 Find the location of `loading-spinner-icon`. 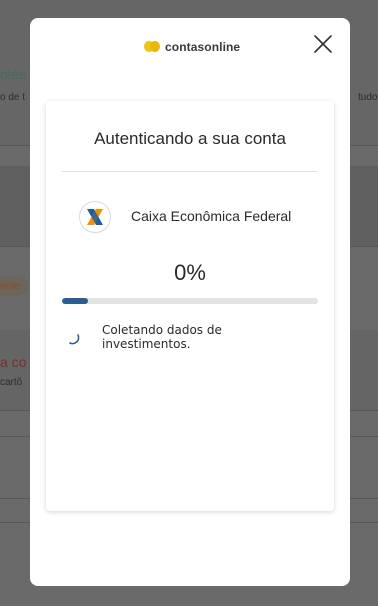

loading-spinner-icon is located at coordinates (74, 339).